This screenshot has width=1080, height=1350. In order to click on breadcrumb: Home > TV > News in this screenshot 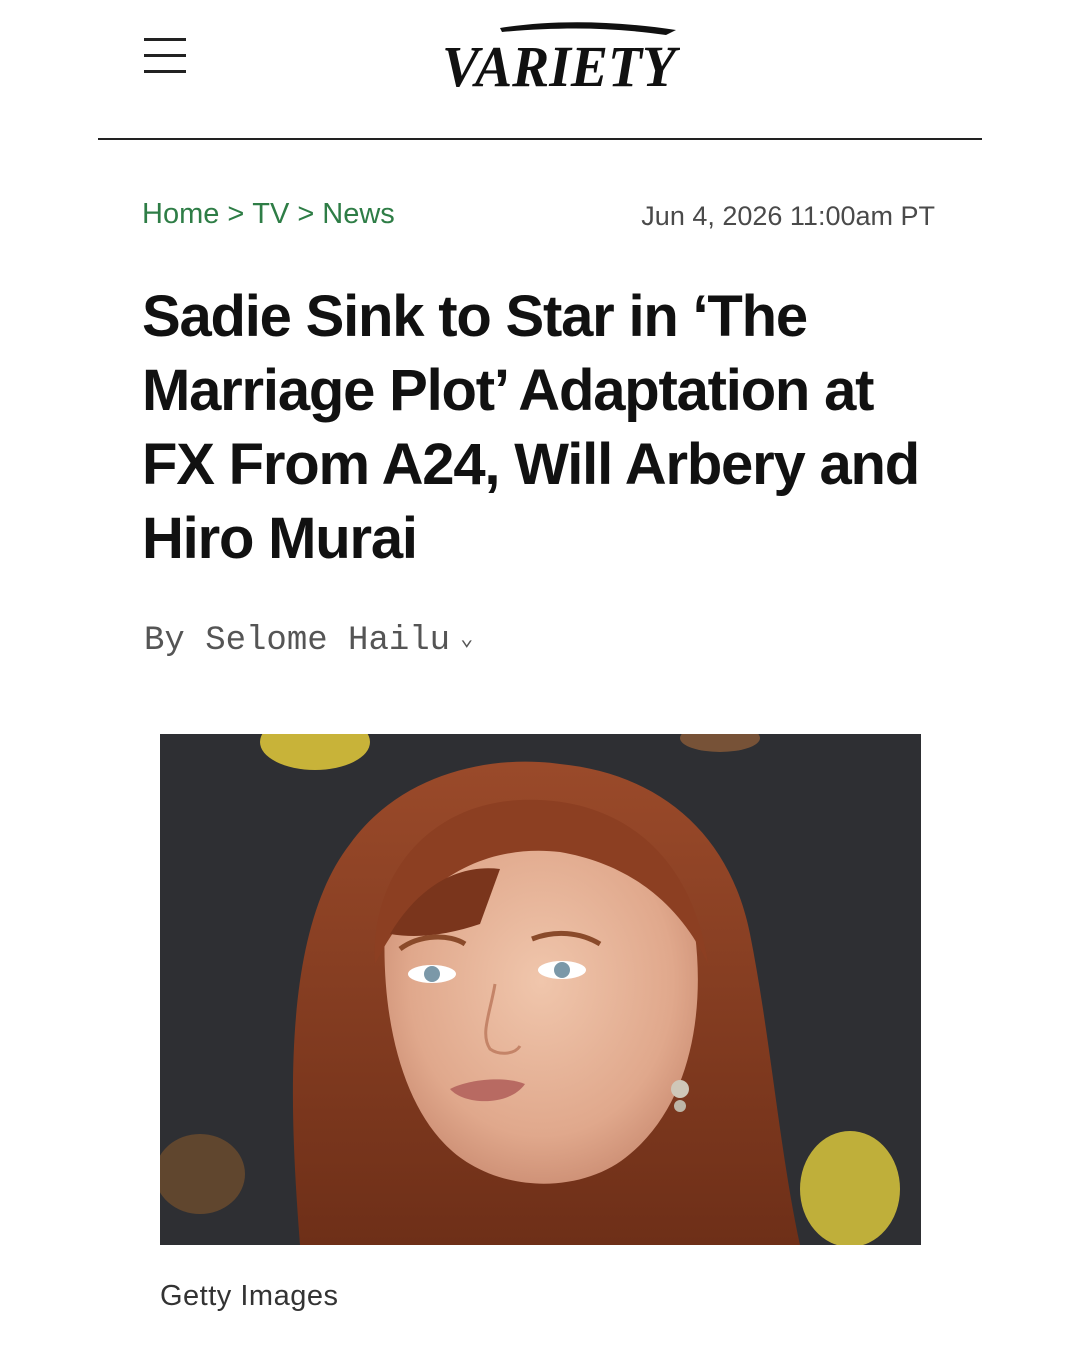, I will do `click(268, 214)`.